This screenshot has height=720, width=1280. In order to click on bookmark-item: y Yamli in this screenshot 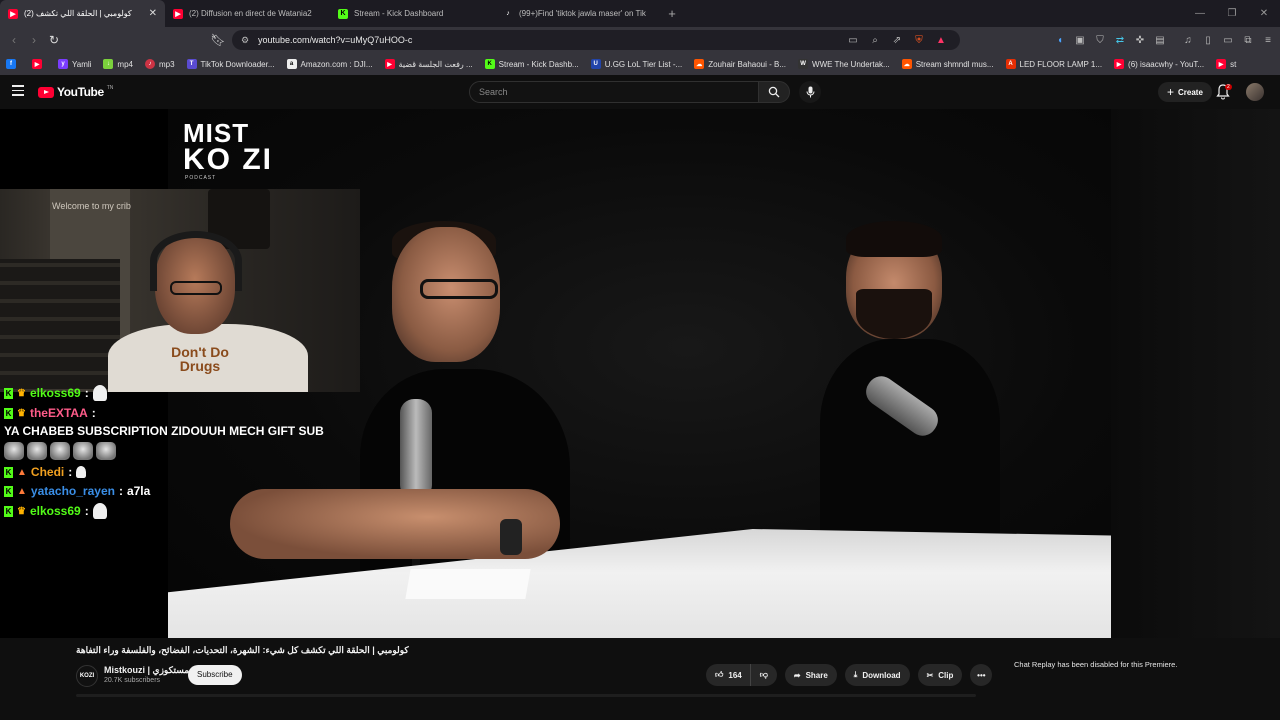, I will do `click(74, 64)`.